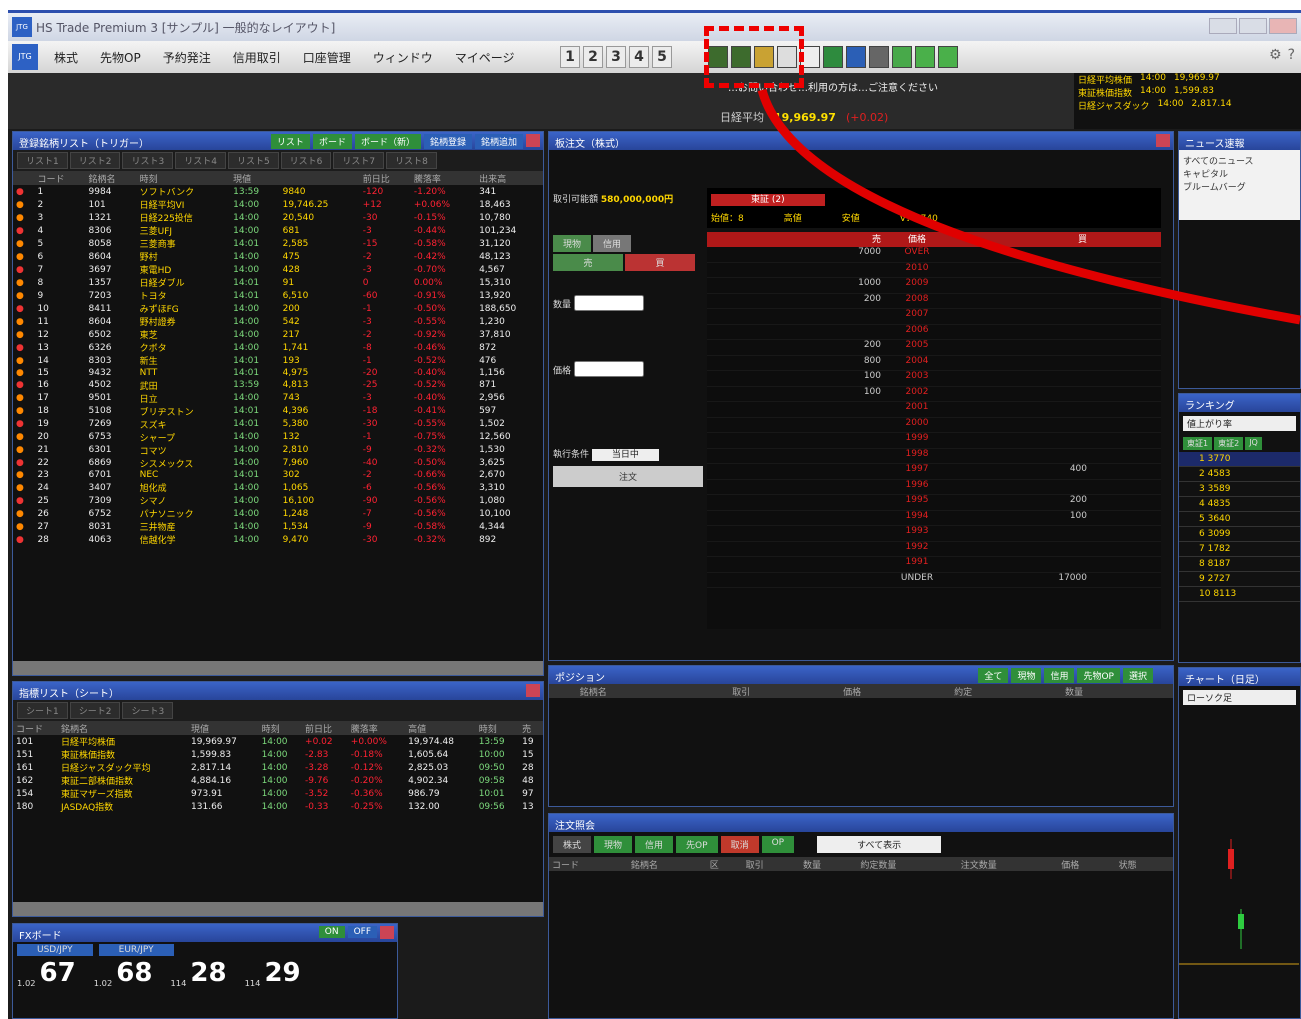 Image resolution: width=1301 pixels, height=1019 pixels. I want to click on ladder-row: 2000, so click(934, 425).